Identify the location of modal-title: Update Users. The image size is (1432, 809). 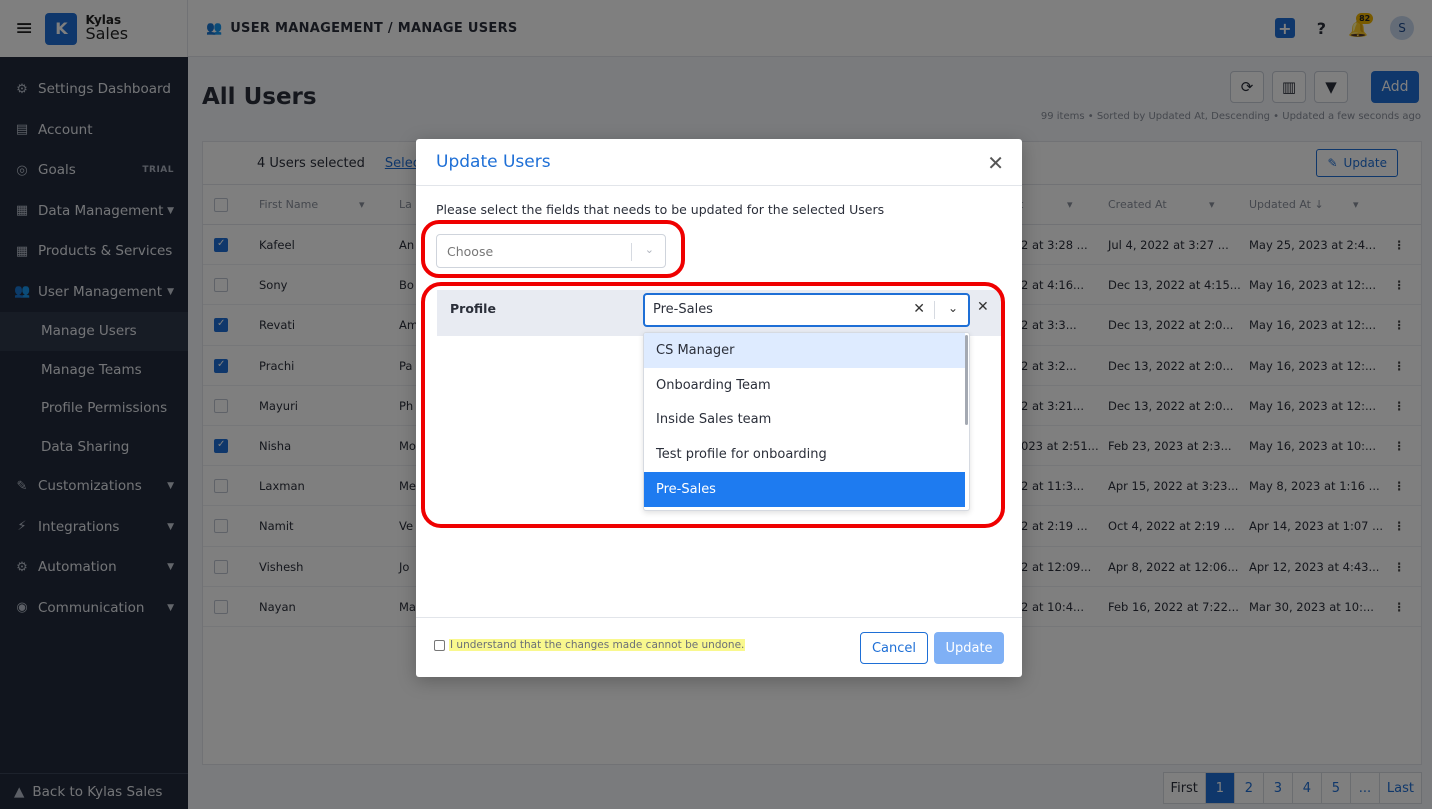
(493, 162).